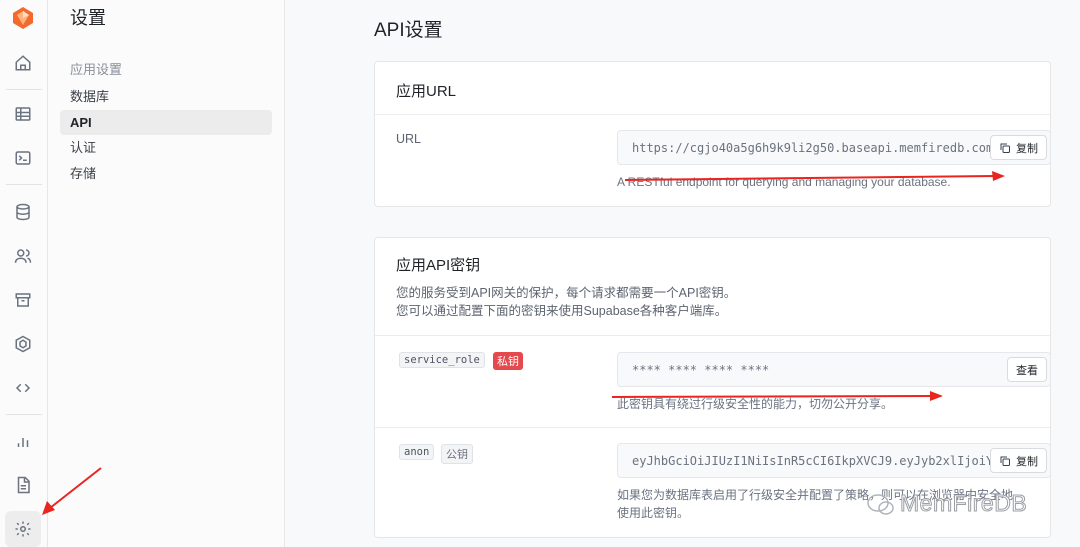 The image size is (1080, 547). What do you see at coordinates (880, 504) in the screenshot?
I see `wechat-watermark-icon` at bounding box center [880, 504].